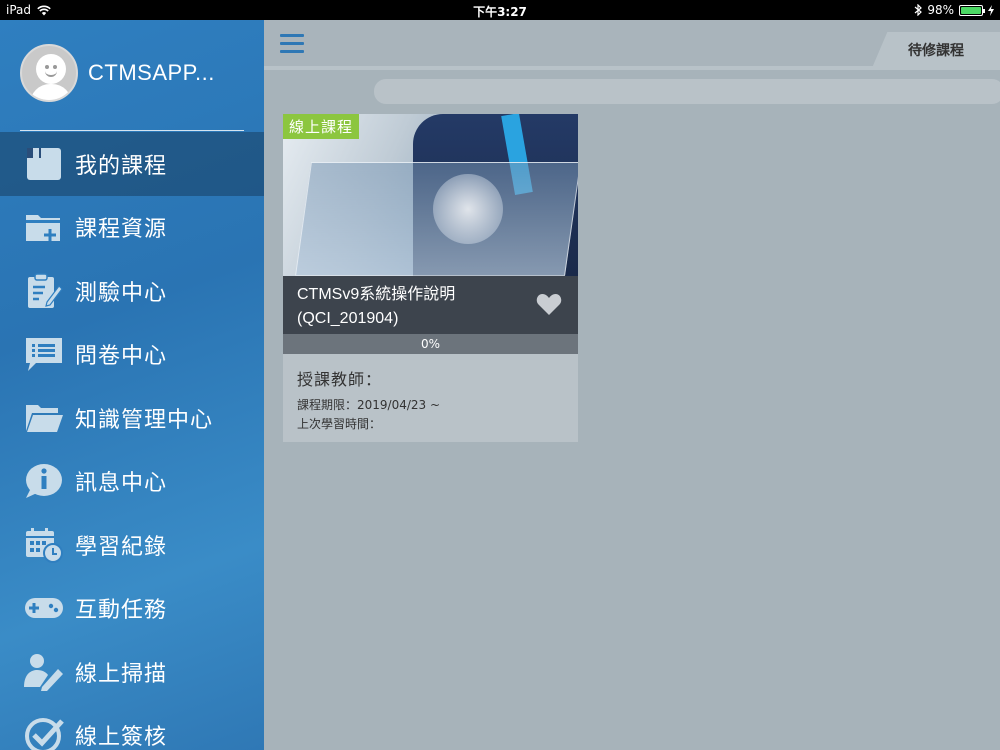 The image size is (1000, 750). What do you see at coordinates (44, 608) in the screenshot?
I see `gamepad-icon` at bounding box center [44, 608].